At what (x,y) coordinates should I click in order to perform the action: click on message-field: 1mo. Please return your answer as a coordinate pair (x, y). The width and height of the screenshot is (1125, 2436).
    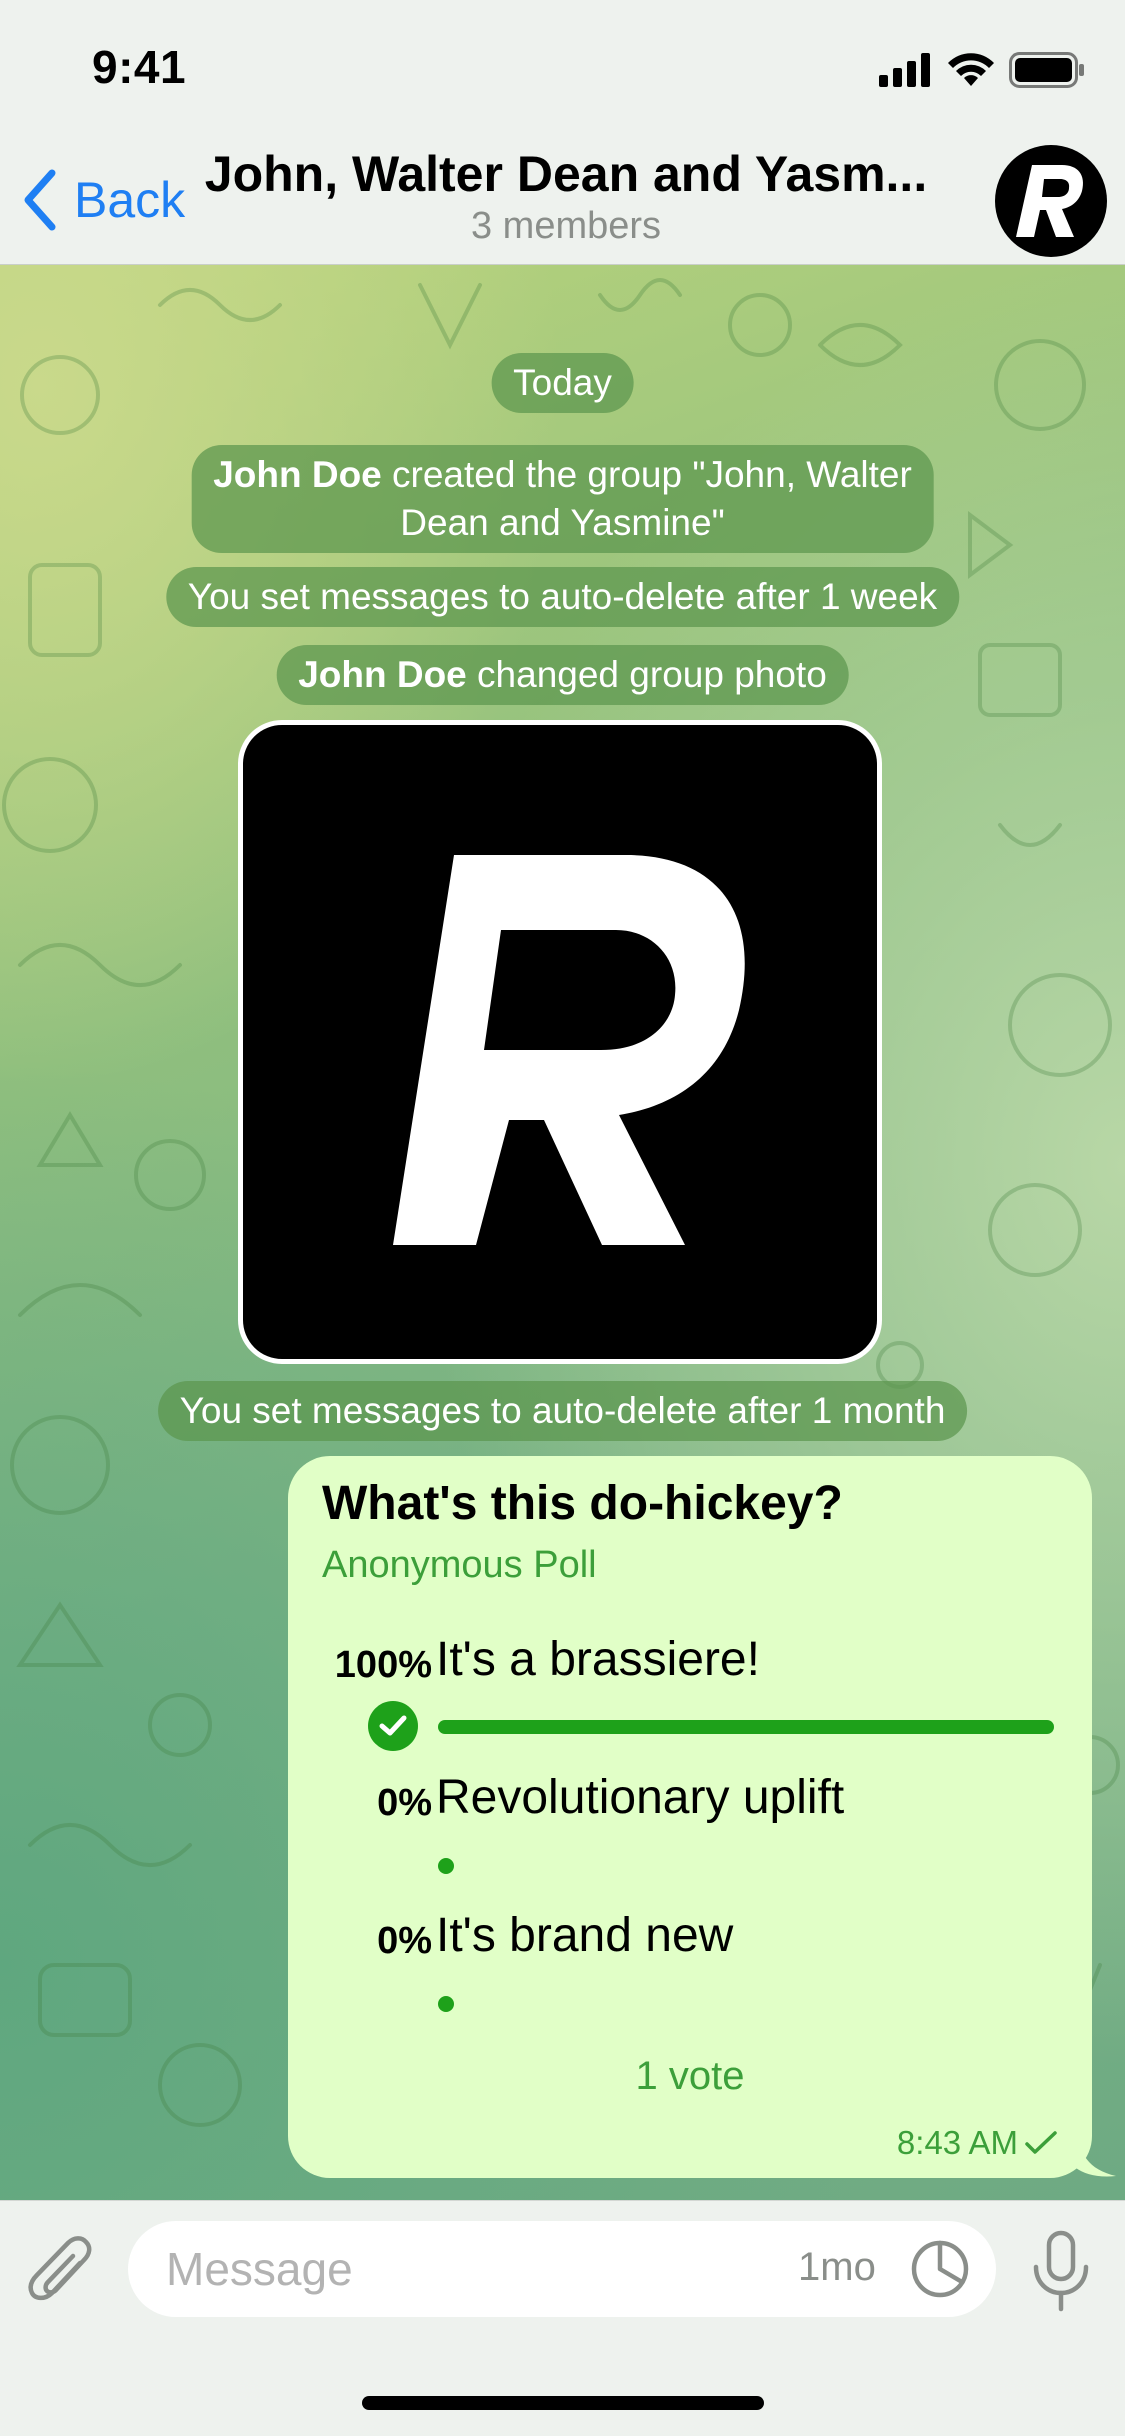
    Looking at the image, I should click on (562, 2269).